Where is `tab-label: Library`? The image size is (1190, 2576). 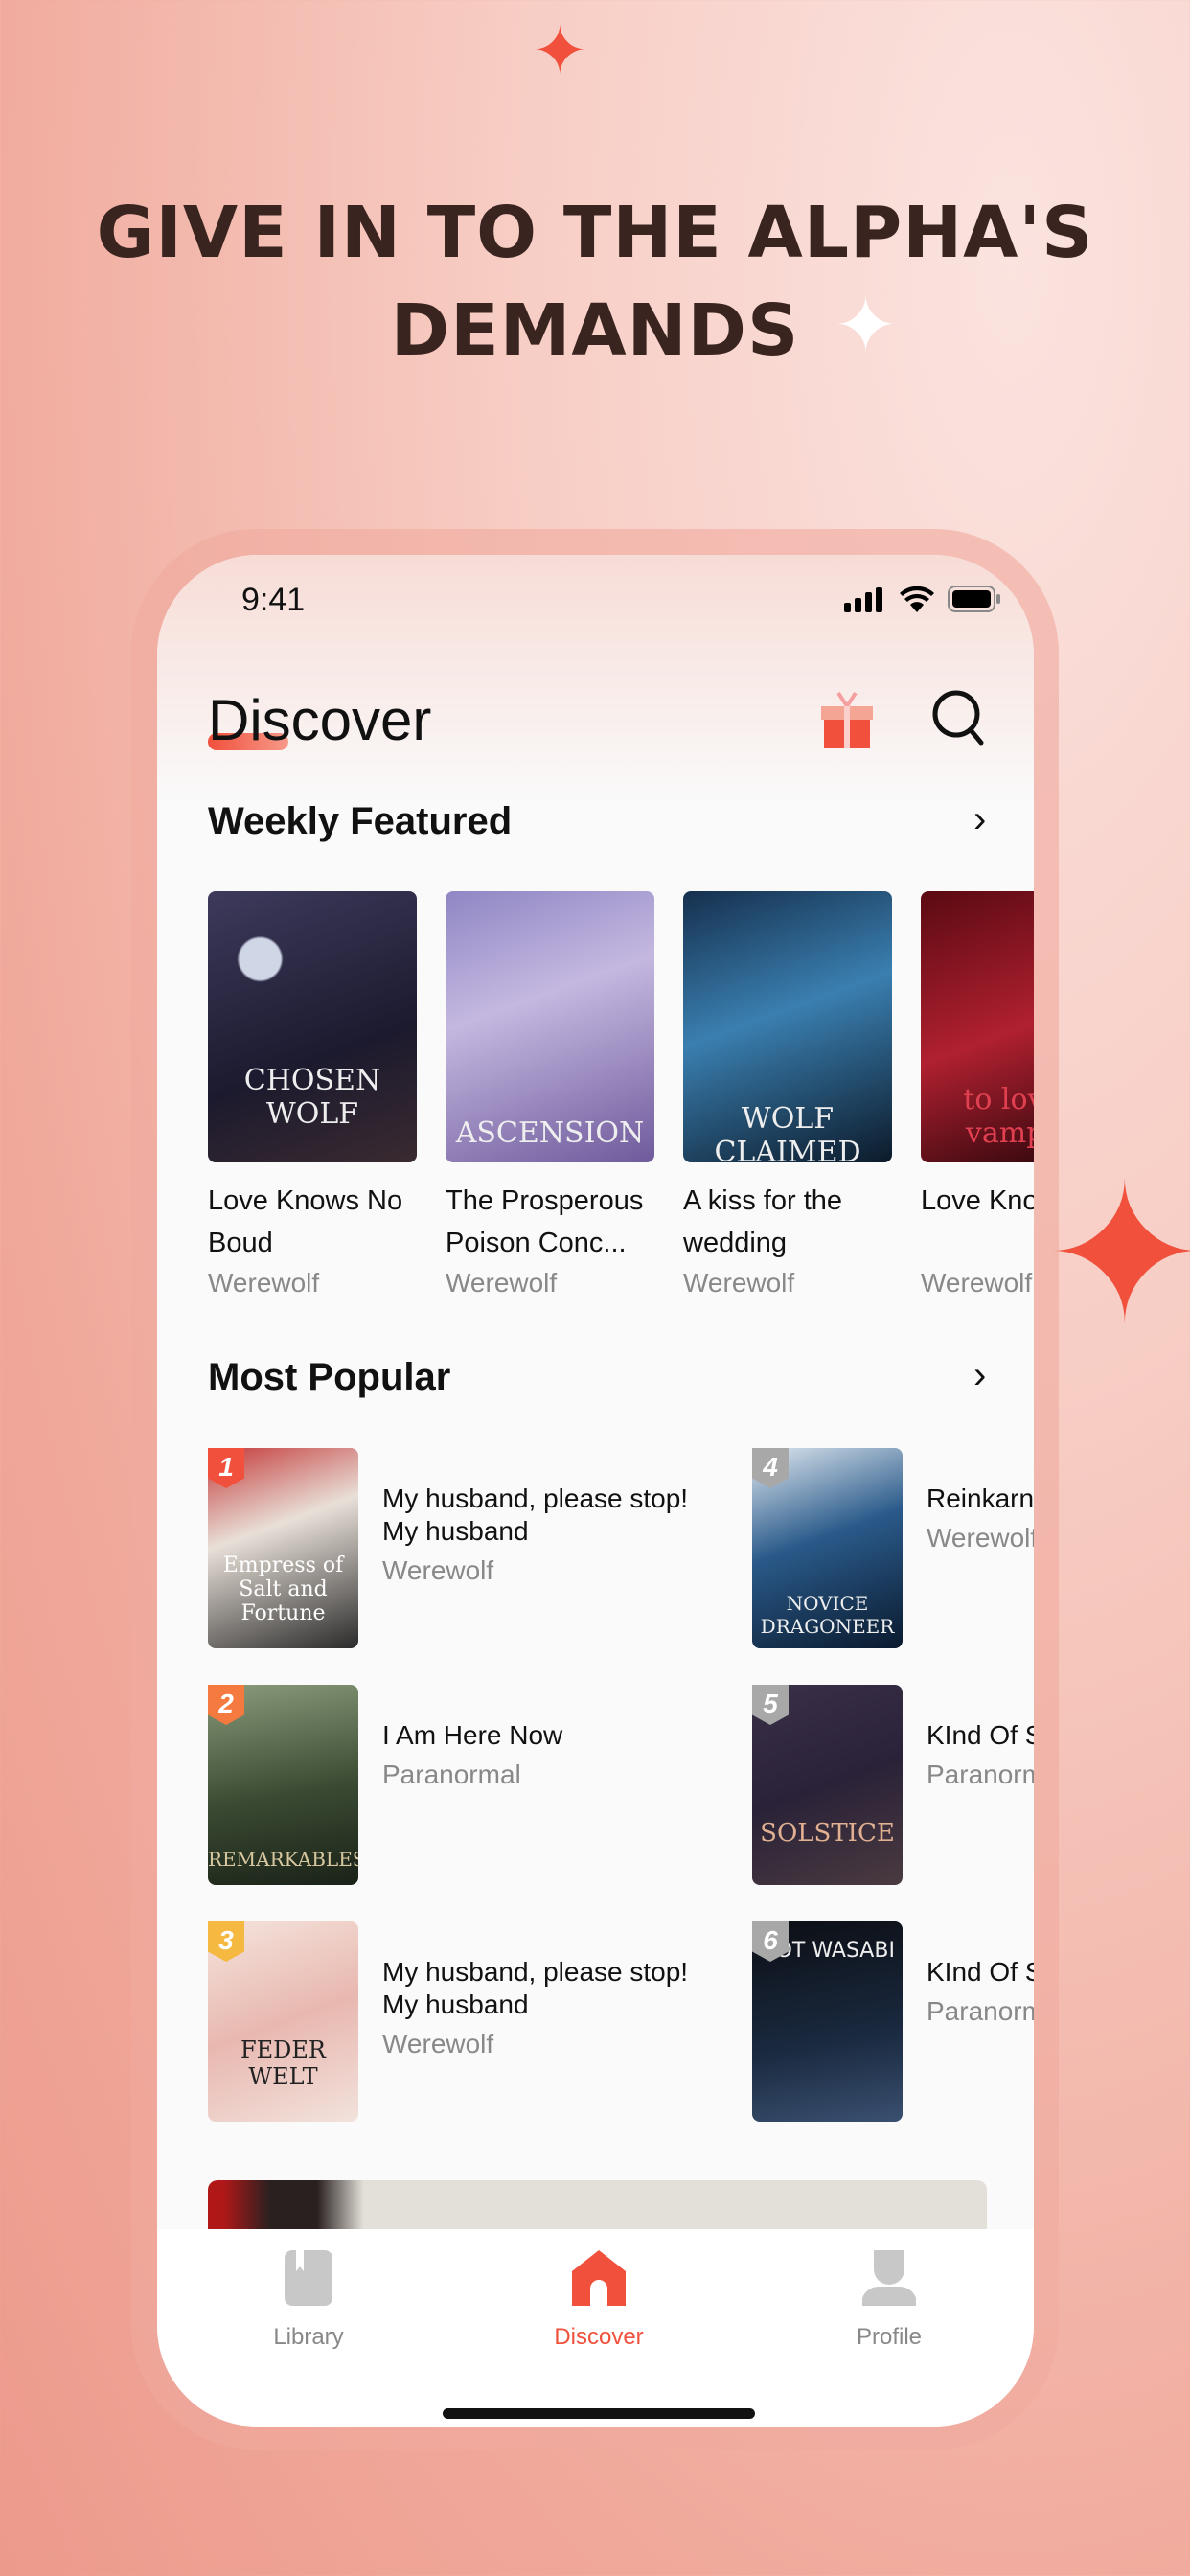 tab-label: Library is located at coordinates (309, 2337).